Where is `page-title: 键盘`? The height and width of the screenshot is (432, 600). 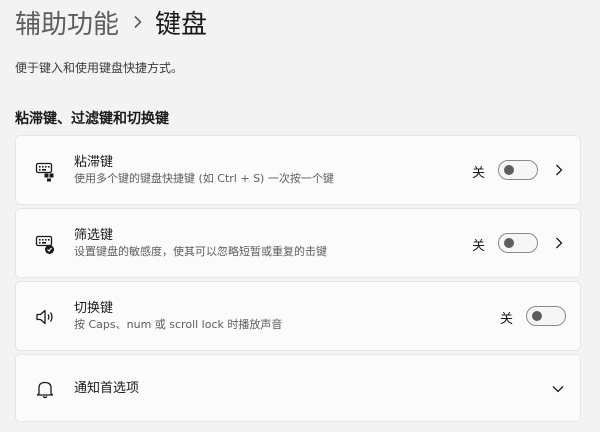 page-title: 键盘 is located at coordinates (181, 24).